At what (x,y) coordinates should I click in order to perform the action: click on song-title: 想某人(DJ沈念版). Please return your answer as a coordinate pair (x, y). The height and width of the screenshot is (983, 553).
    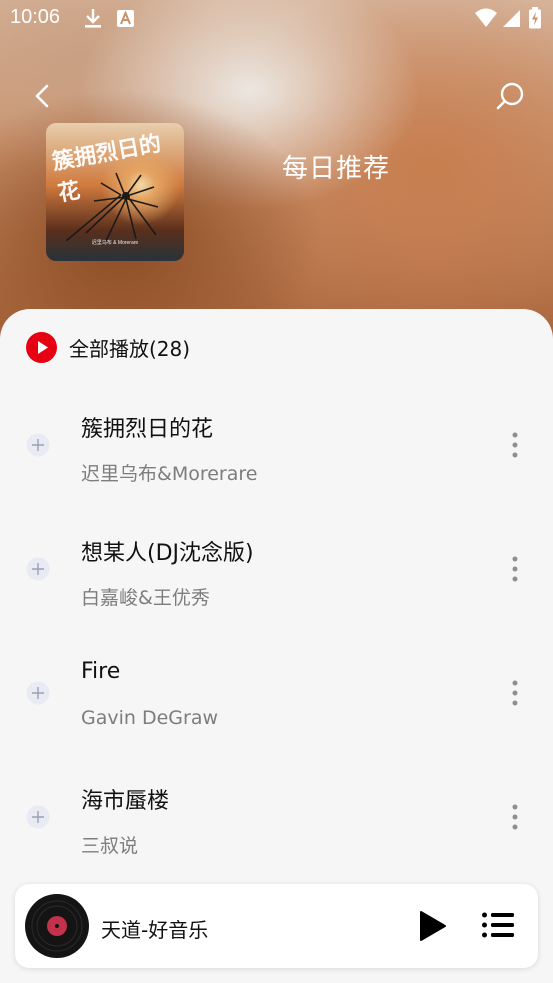
    Looking at the image, I should click on (167, 553).